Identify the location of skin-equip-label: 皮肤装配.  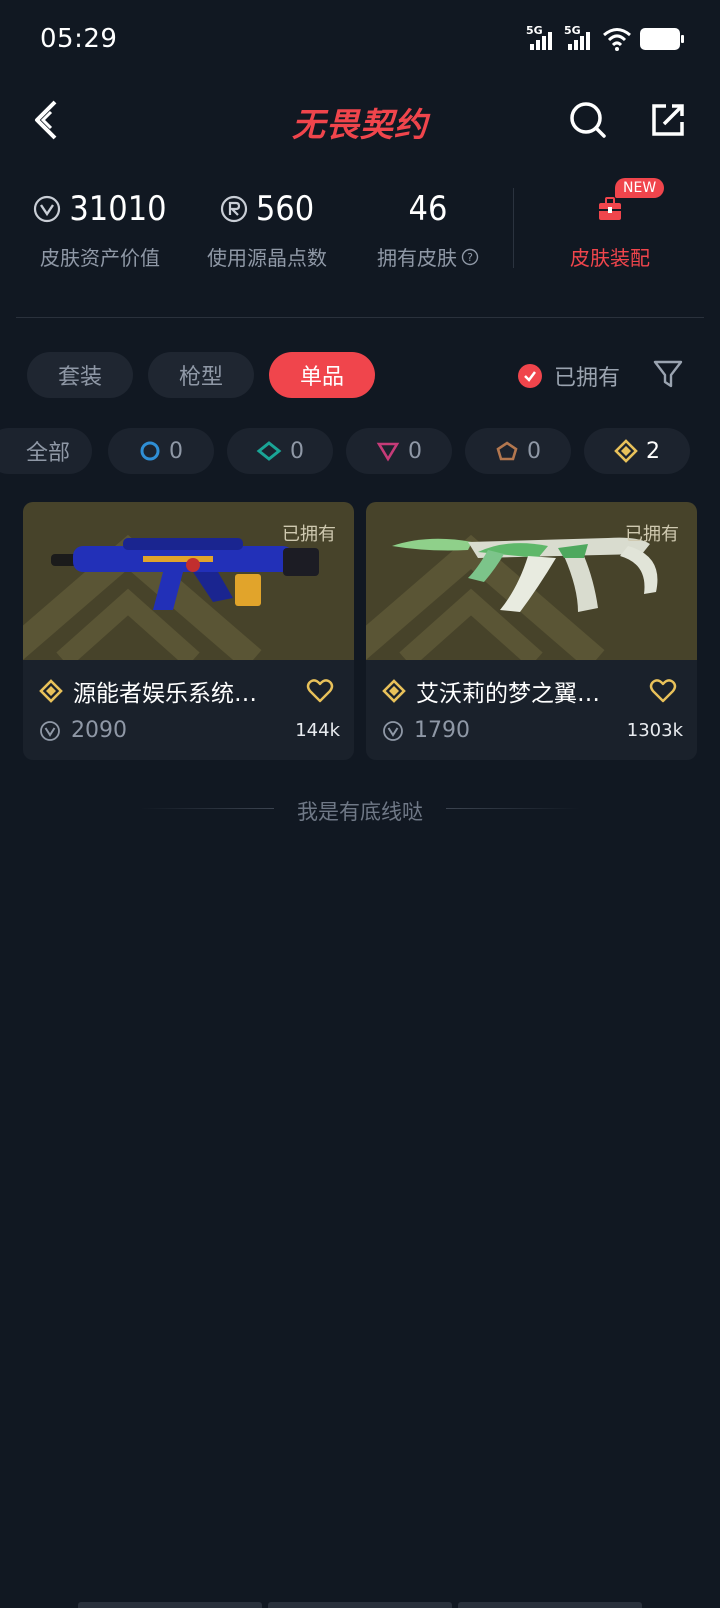
(610, 258).